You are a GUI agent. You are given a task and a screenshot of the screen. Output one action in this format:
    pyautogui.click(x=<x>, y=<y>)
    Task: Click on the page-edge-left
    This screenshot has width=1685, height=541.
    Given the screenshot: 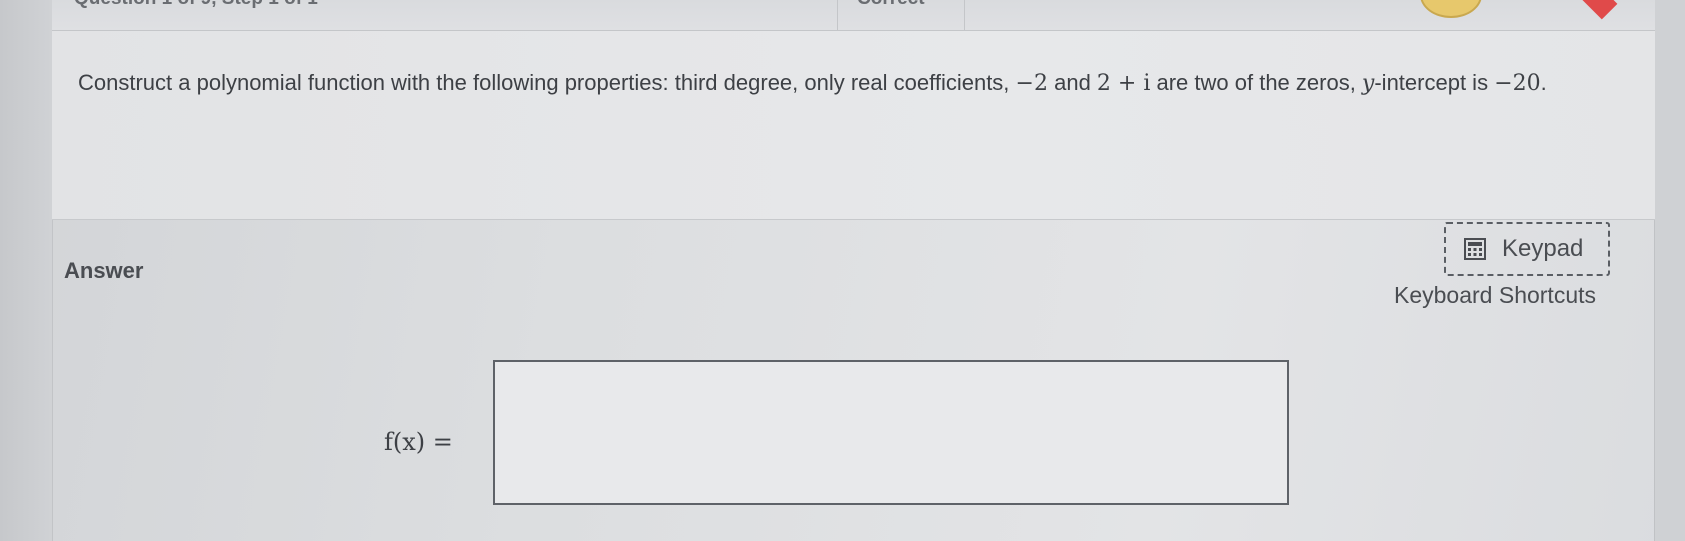 What is the action you would take?
    pyautogui.click(x=26, y=270)
    